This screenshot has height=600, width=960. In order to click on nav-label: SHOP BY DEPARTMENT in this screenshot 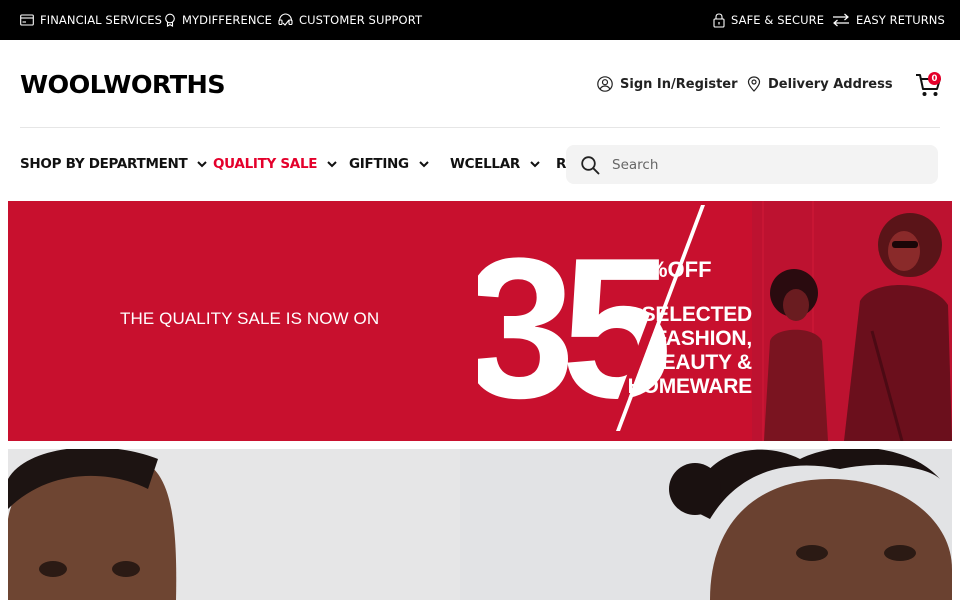, I will do `click(104, 164)`.